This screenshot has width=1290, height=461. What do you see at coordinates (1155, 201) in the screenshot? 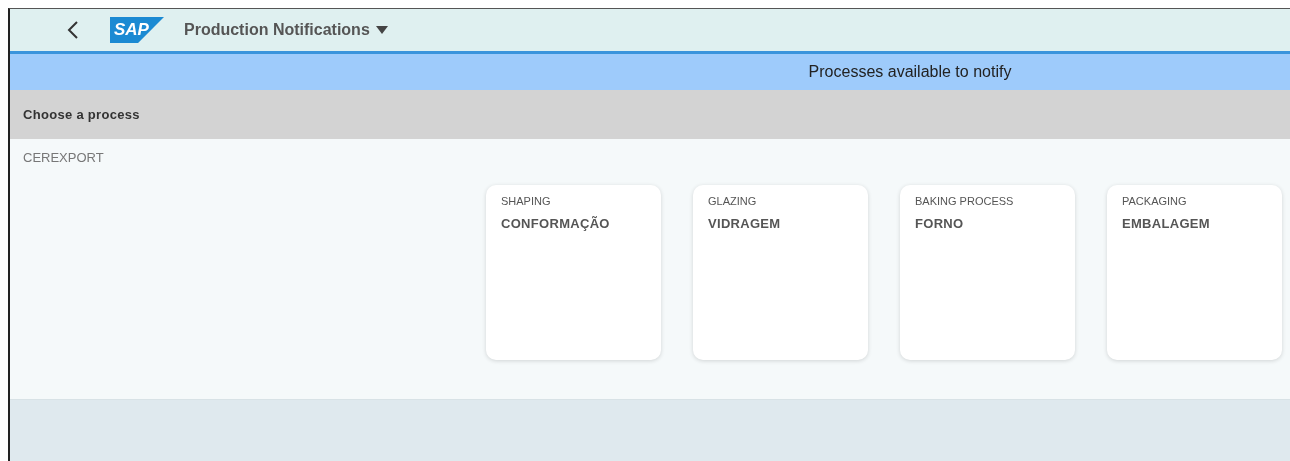
I see `tile-subtitle: PACKAGING` at bounding box center [1155, 201].